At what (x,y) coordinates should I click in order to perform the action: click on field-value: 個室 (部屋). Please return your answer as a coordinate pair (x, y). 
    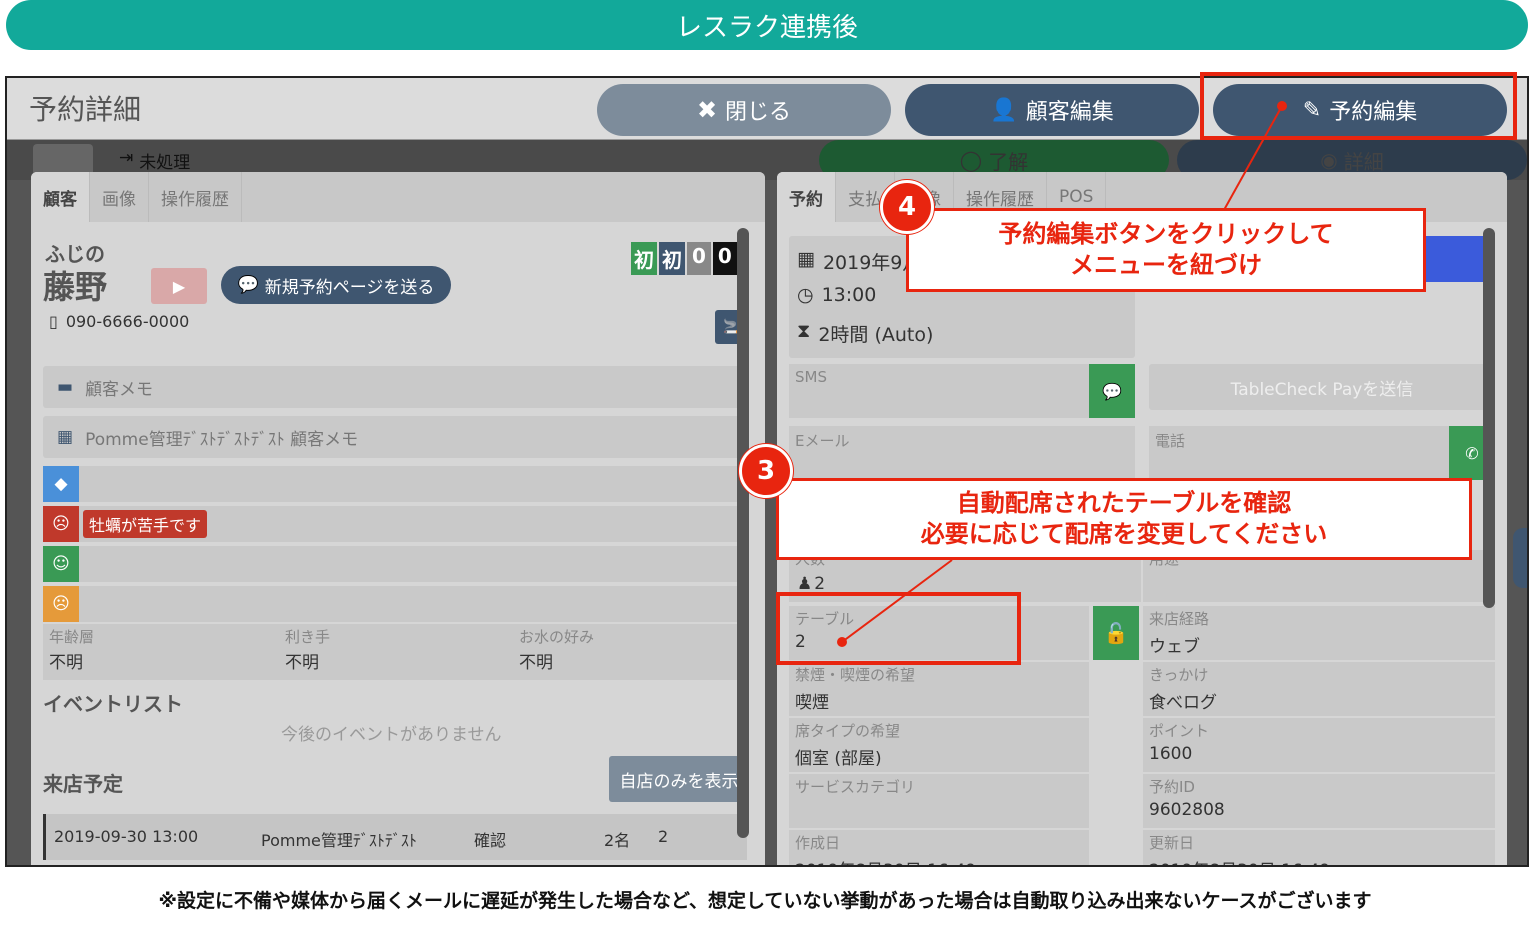
    Looking at the image, I should click on (838, 759).